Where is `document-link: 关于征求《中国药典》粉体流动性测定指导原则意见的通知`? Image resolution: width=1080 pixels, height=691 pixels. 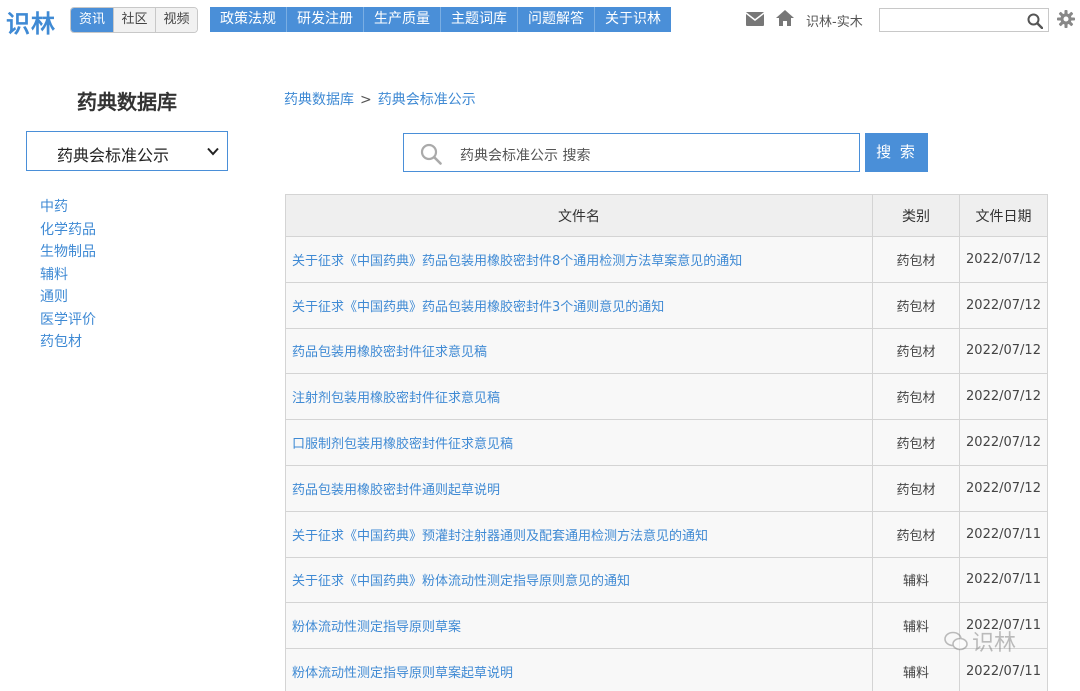
document-link: 关于征求《中国药典》粉体流动性测定指导原则意见的通知 is located at coordinates (579, 580).